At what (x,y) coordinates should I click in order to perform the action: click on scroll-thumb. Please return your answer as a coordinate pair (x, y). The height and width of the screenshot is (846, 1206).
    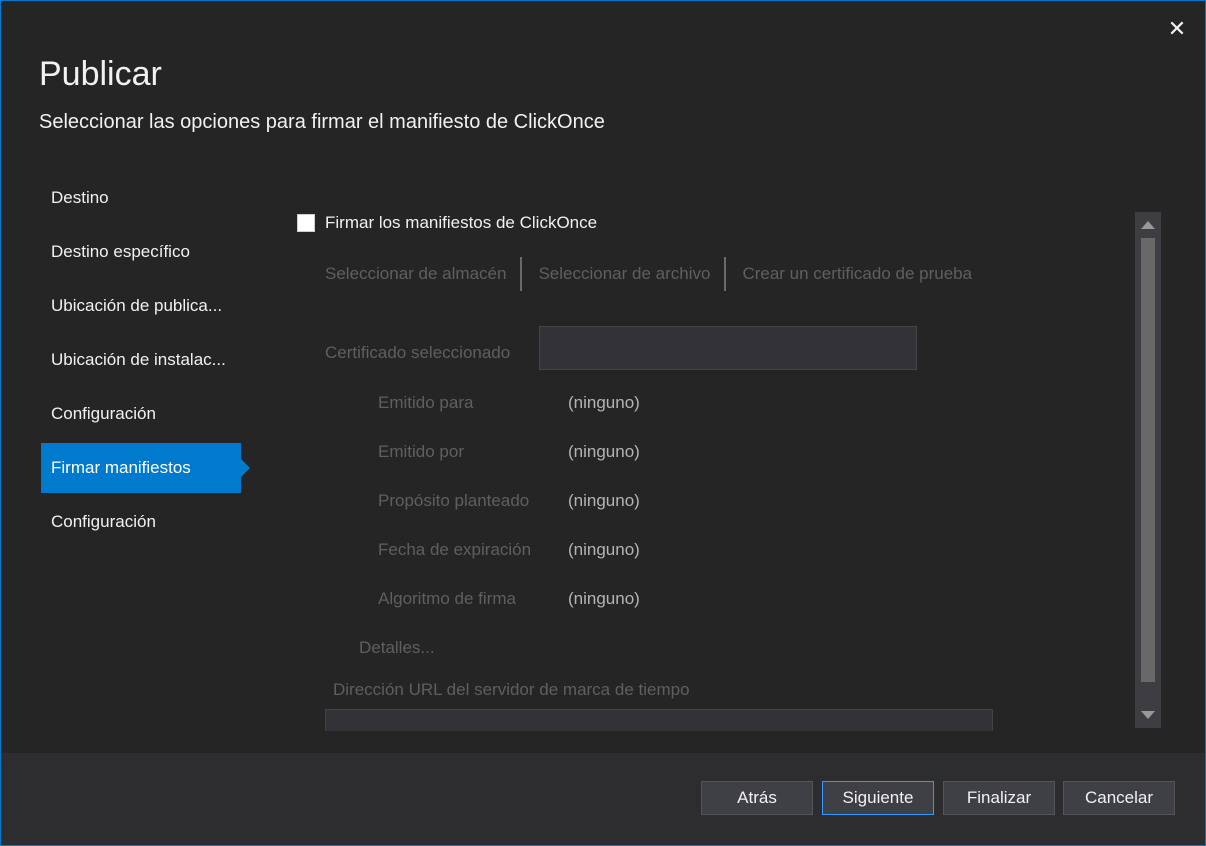
    Looking at the image, I should click on (1148, 460).